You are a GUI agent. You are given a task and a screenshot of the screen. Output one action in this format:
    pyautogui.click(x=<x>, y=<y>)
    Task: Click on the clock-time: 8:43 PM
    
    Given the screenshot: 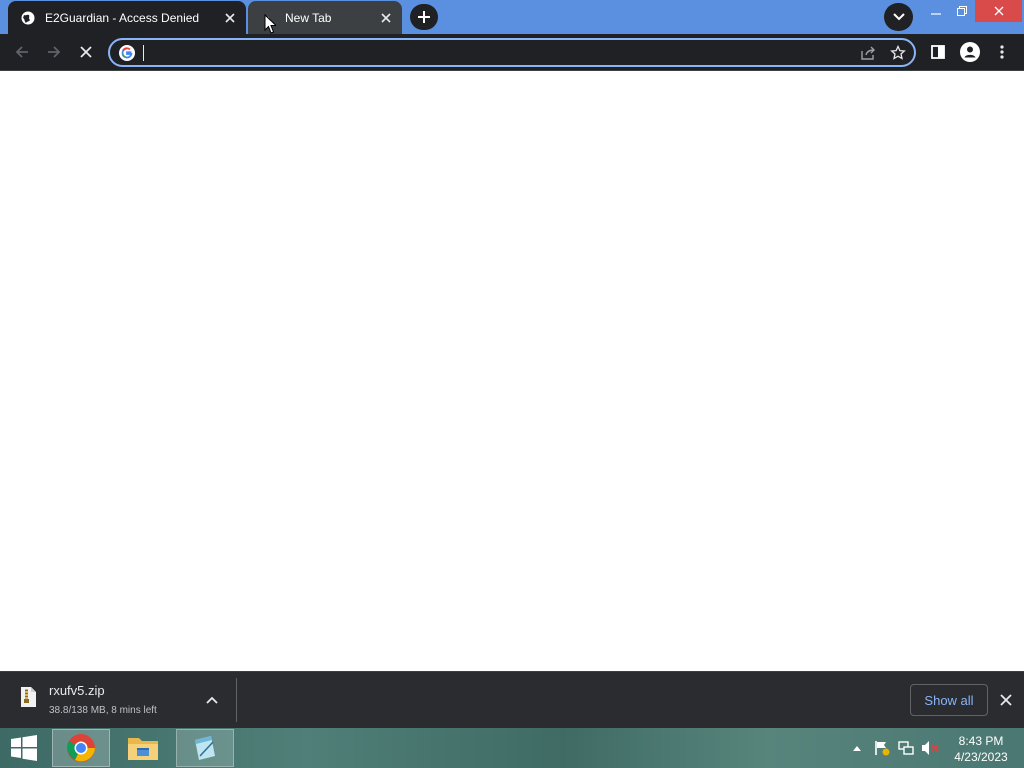 What is the action you would take?
    pyautogui.click(x=981, y=741)
    